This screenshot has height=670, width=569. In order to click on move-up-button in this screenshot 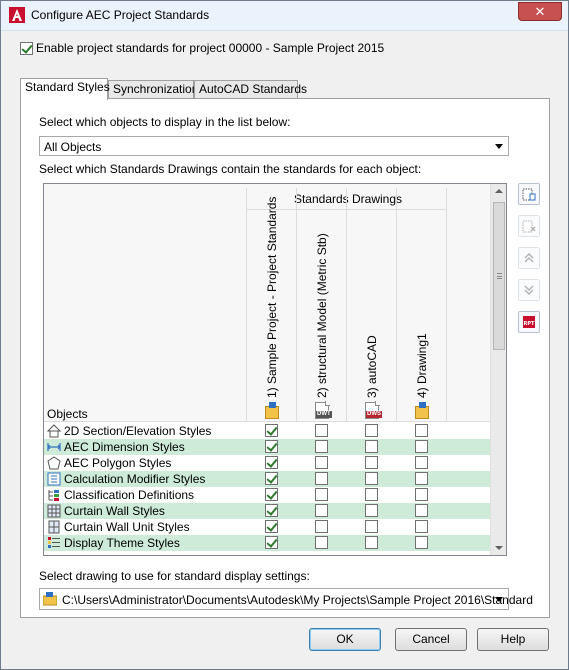, I will do `click(529, 258)`.